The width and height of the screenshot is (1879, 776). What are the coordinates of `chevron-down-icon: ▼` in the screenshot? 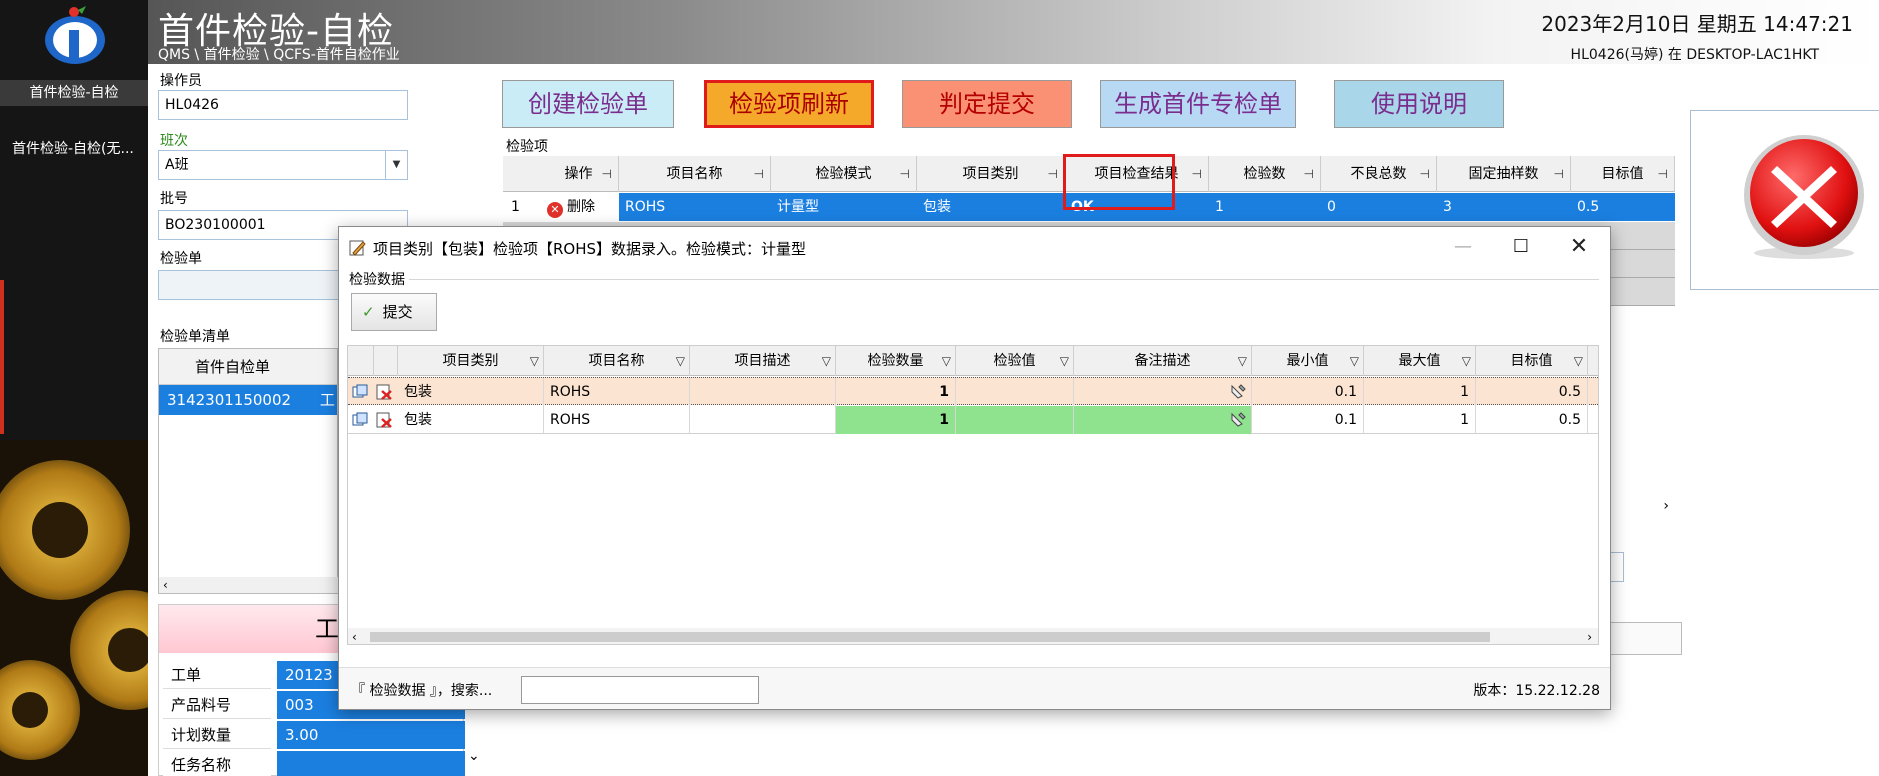 It's located at (396, 165).